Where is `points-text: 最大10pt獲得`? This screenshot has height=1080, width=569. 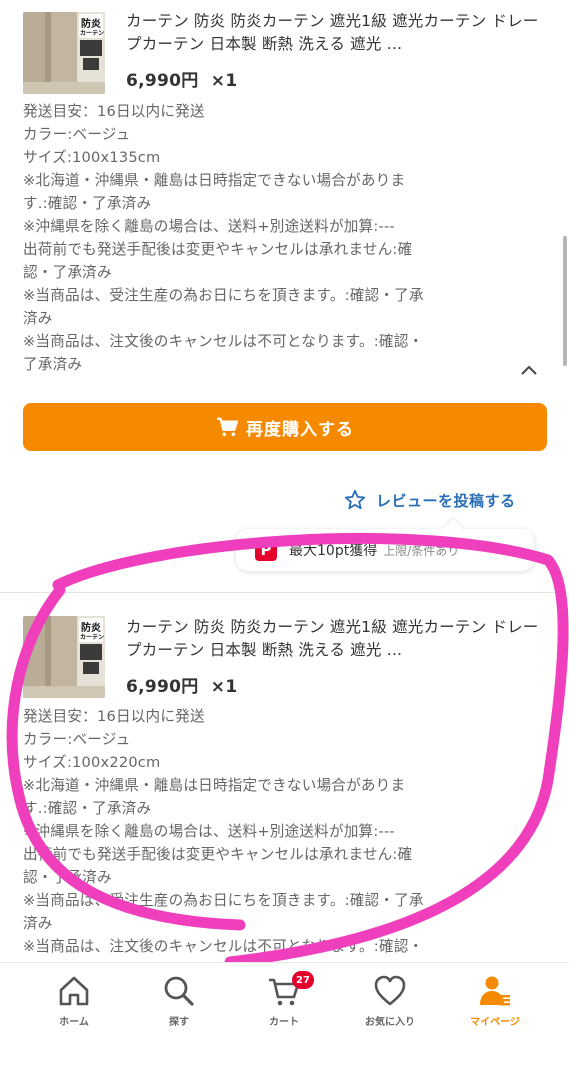
points-text: 最大10pt獲得 is located at coordinates (333, 551).